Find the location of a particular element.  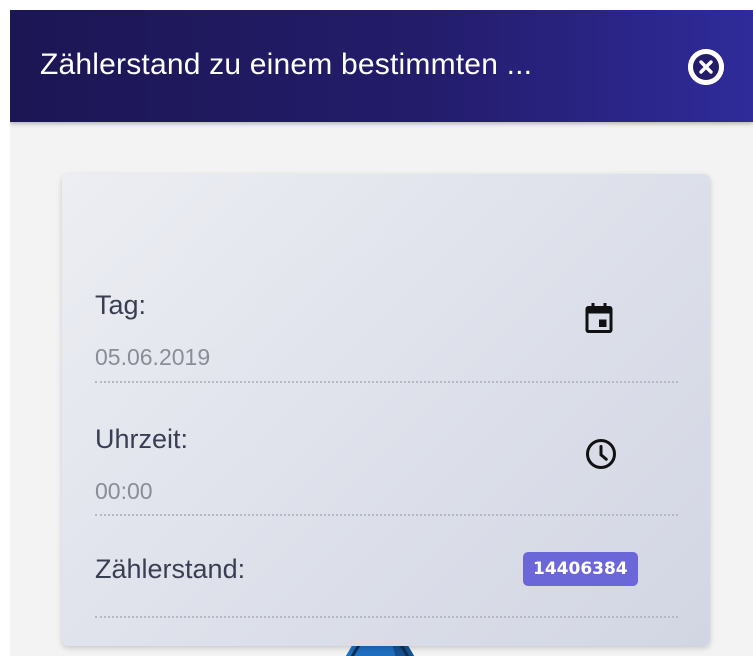

meter-value-badge: 14406384 is located at coordinates (580, 569).